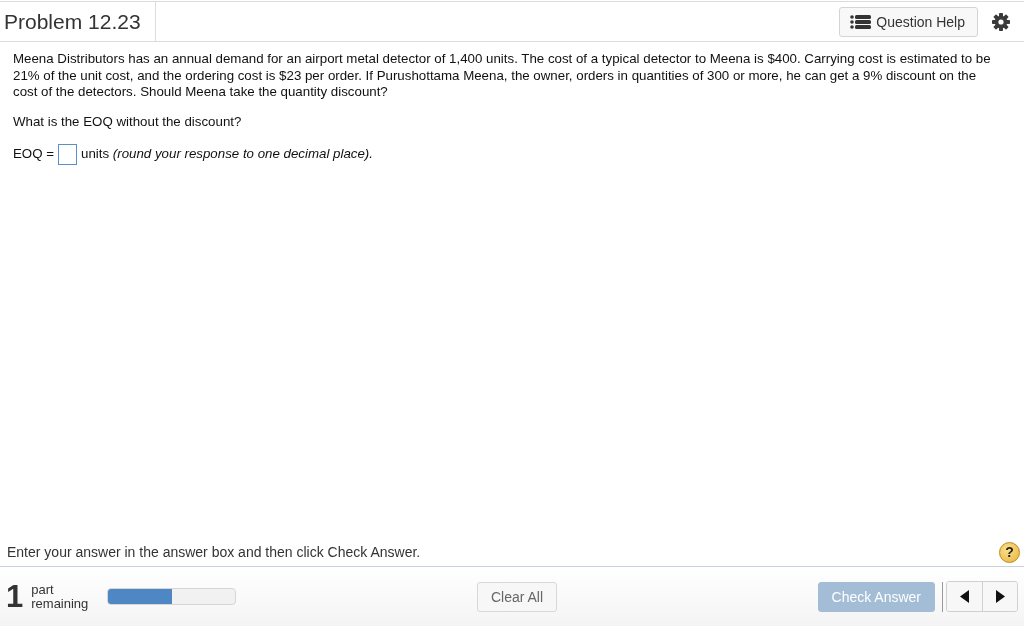 The height and width of the screenshot is (626, 1024). What do you see at coordinates (517, 596) in the screenshot?
I see `clear-all-button: Clear All` at bounding box center [517, 596].